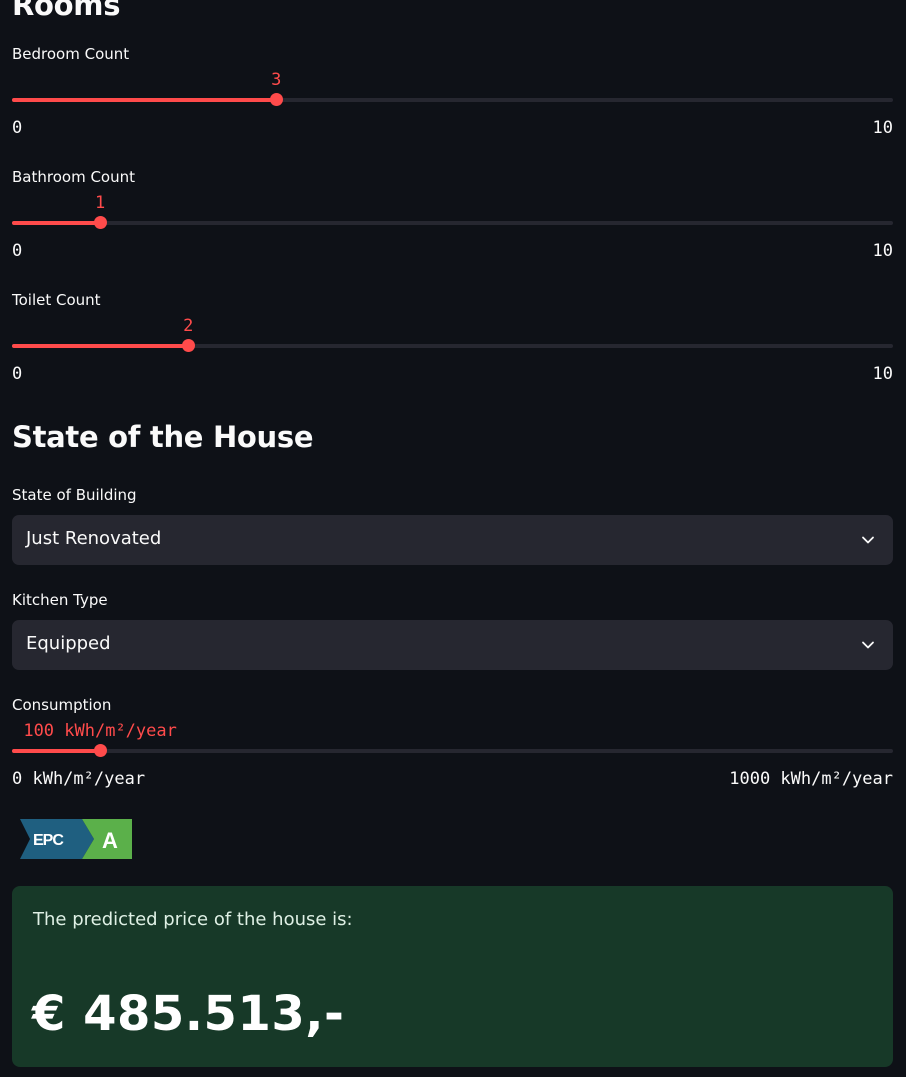  Describe the element at coordinates (452, 222) in the screenshot. I see `bathroom-count-track` at that location.